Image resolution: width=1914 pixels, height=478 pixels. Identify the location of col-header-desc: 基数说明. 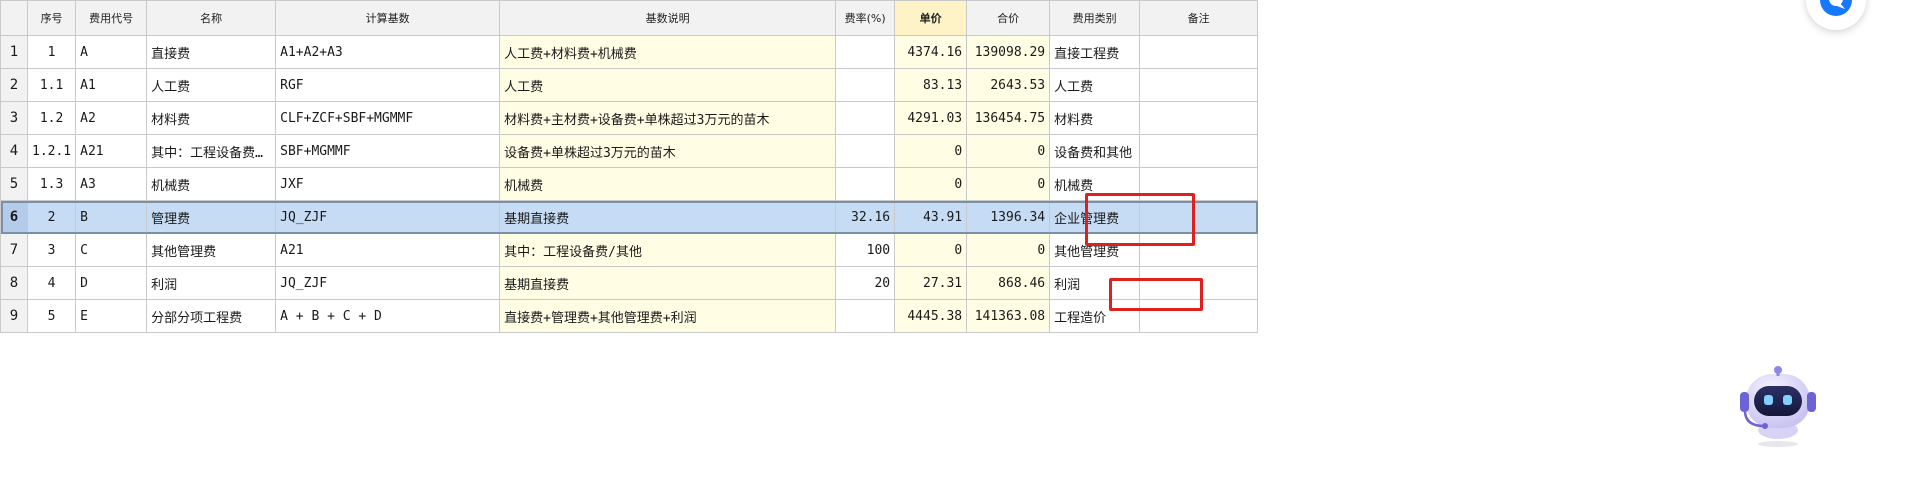
(668, 18).